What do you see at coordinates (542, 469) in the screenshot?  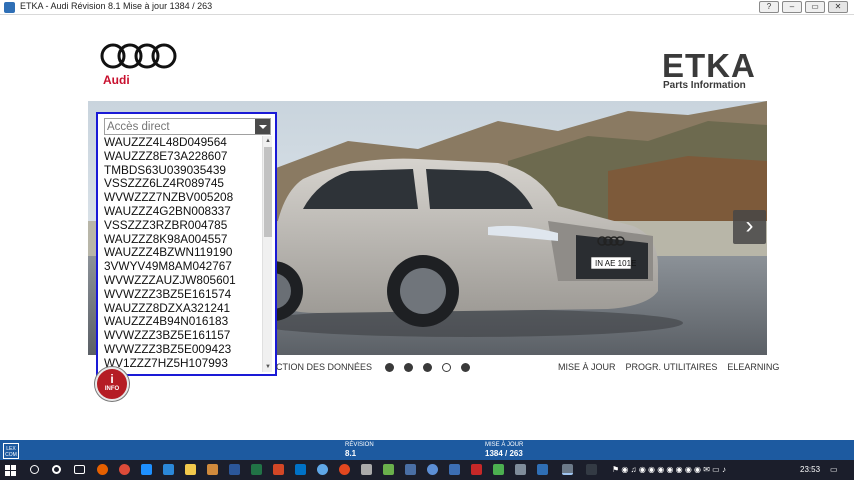 I see `etka-taskbar-icon` at bounding box center [542, 469].